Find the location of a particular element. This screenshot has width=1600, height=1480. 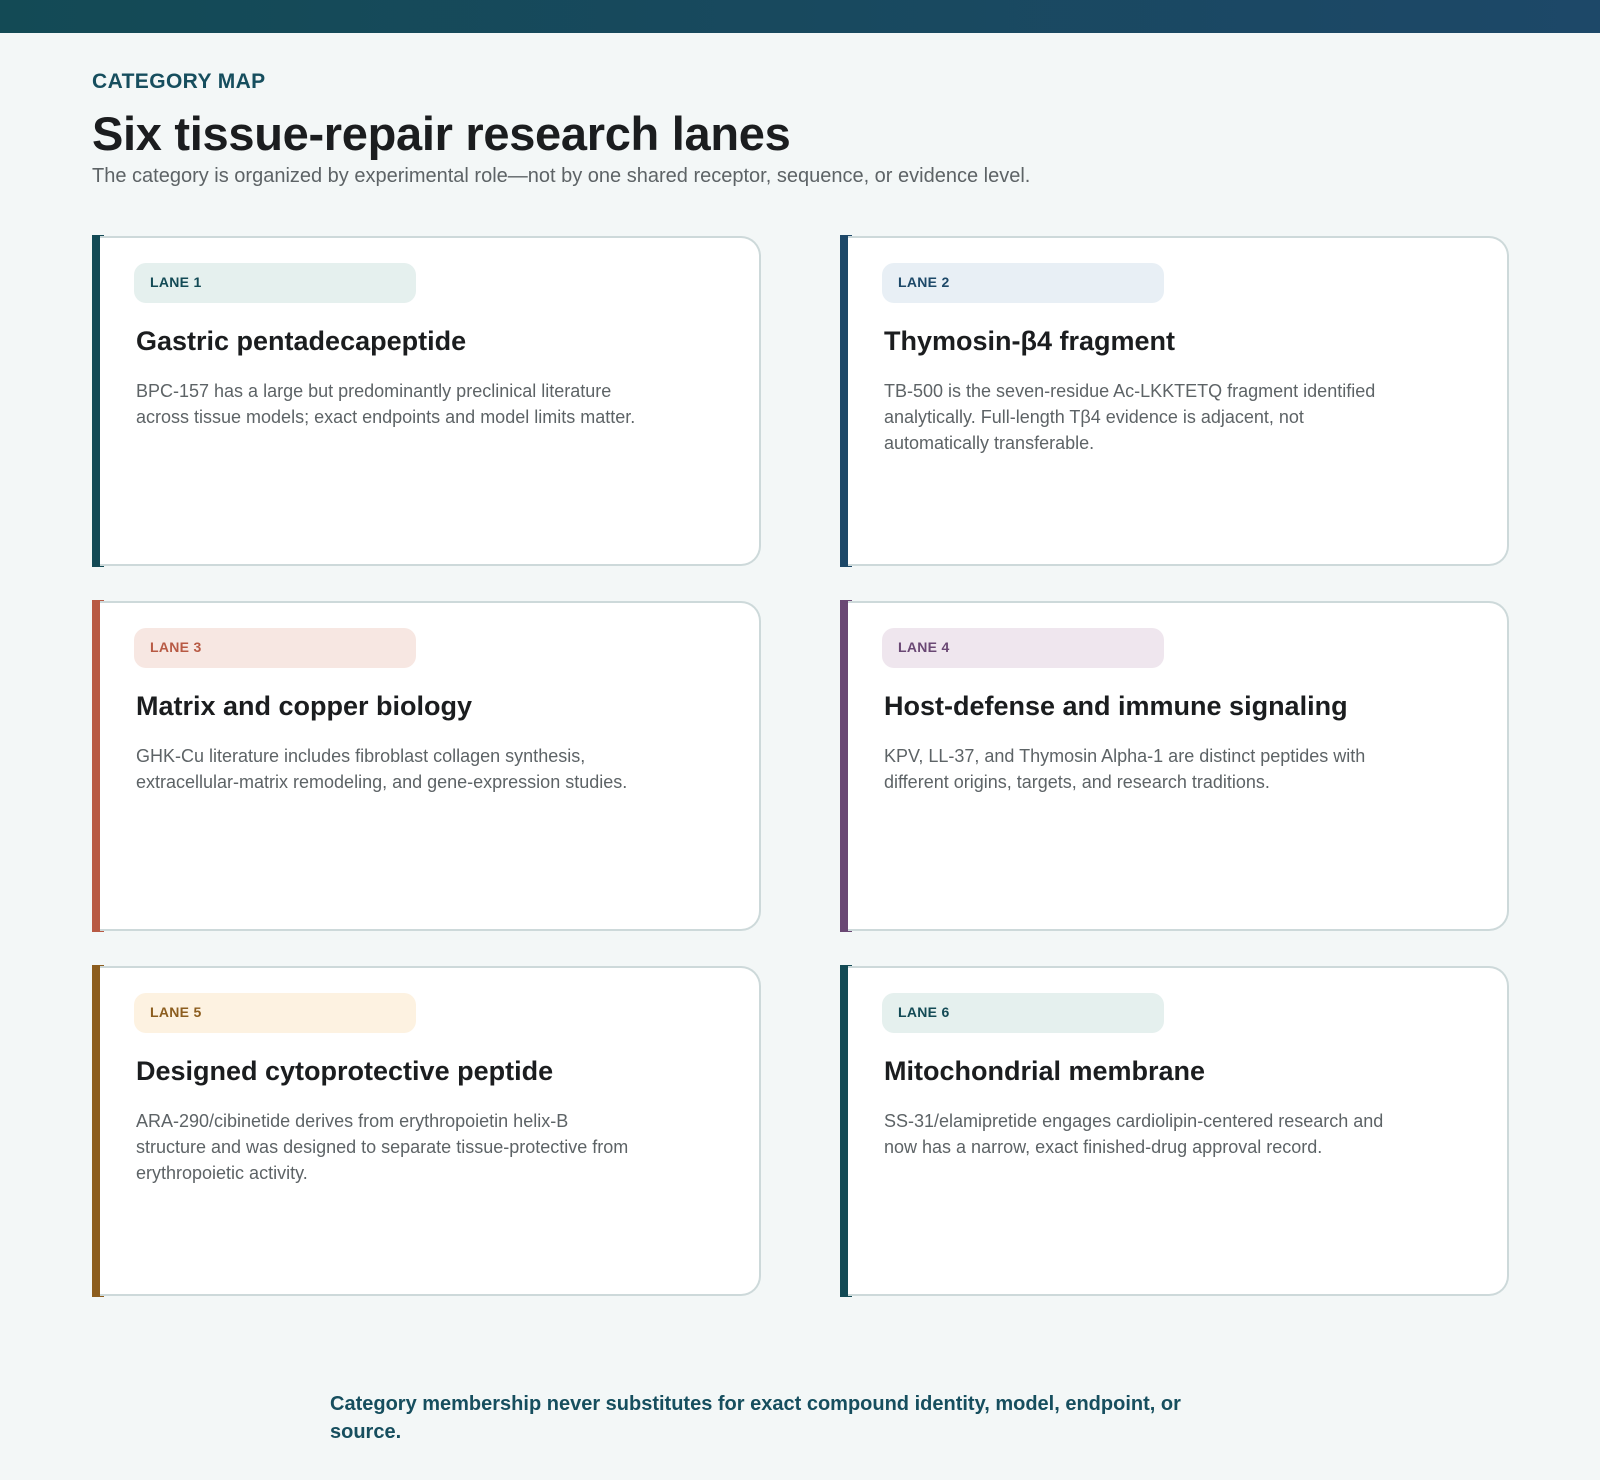

lane-badge: LANE 2 is located at coordinates (1023, 283).